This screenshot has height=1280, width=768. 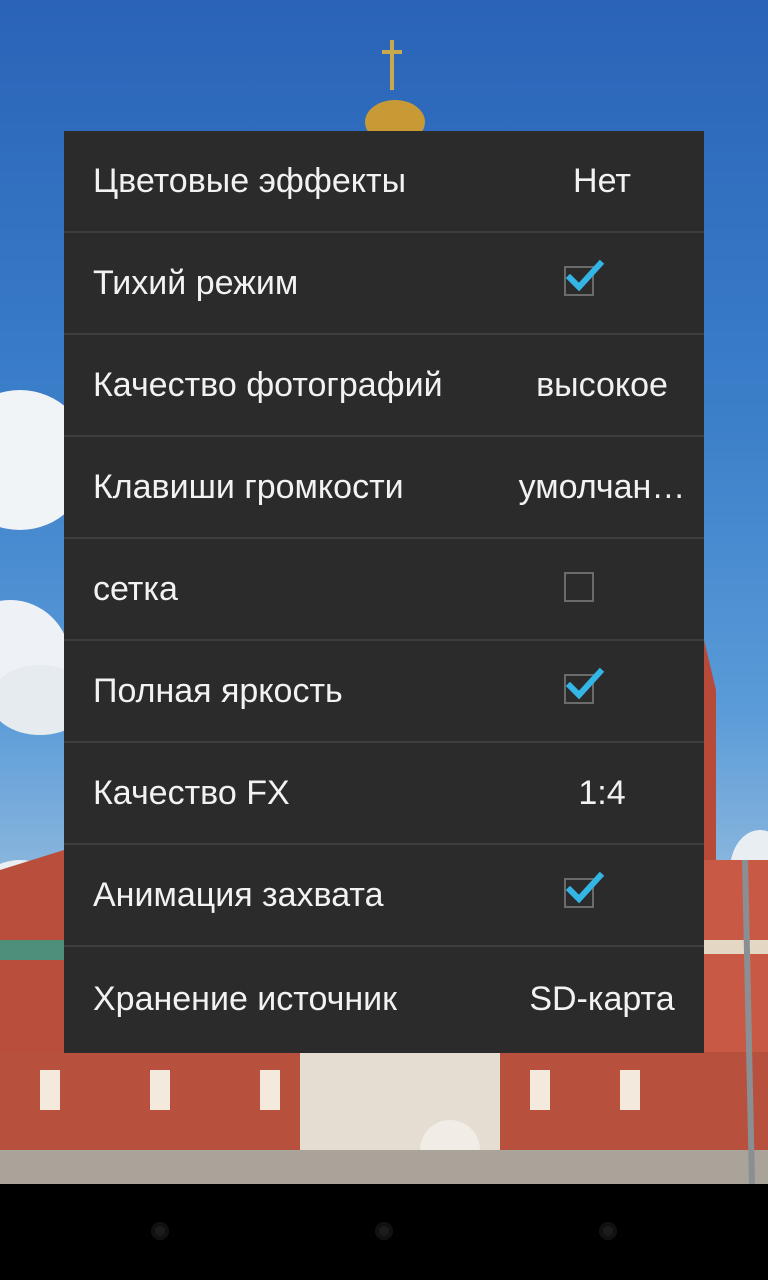 I want to click on setting-value: высокое, so click(x=602, y=384).